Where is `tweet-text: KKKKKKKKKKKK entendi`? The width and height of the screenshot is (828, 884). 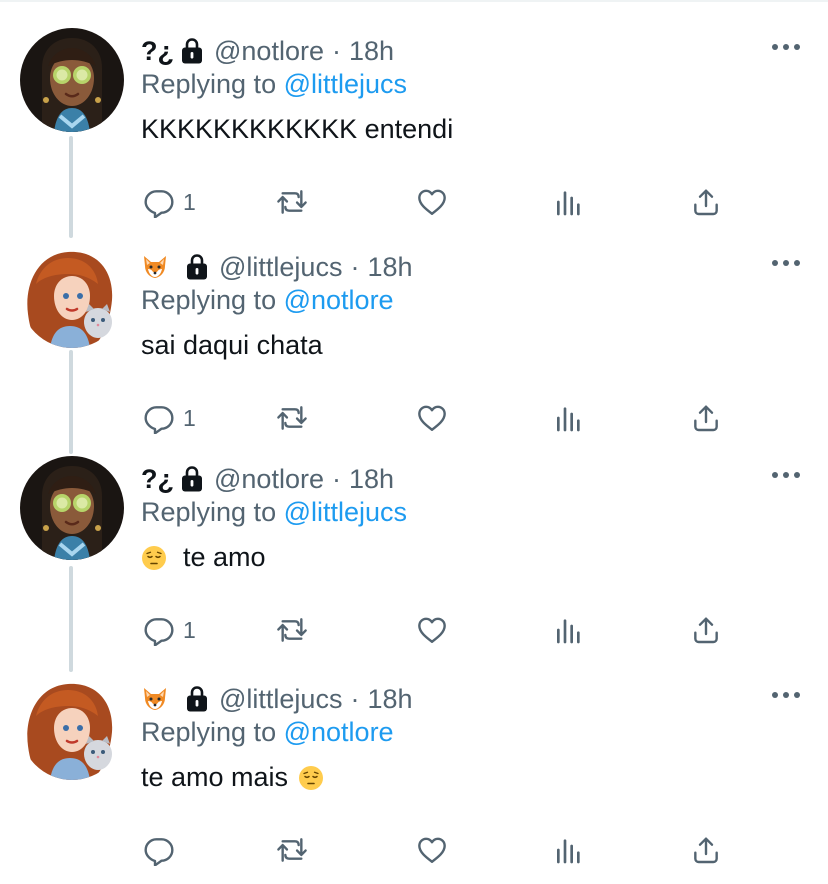
tweet-text: KKKKKKKKKKKK entendi is located at coordinates (297, 129).